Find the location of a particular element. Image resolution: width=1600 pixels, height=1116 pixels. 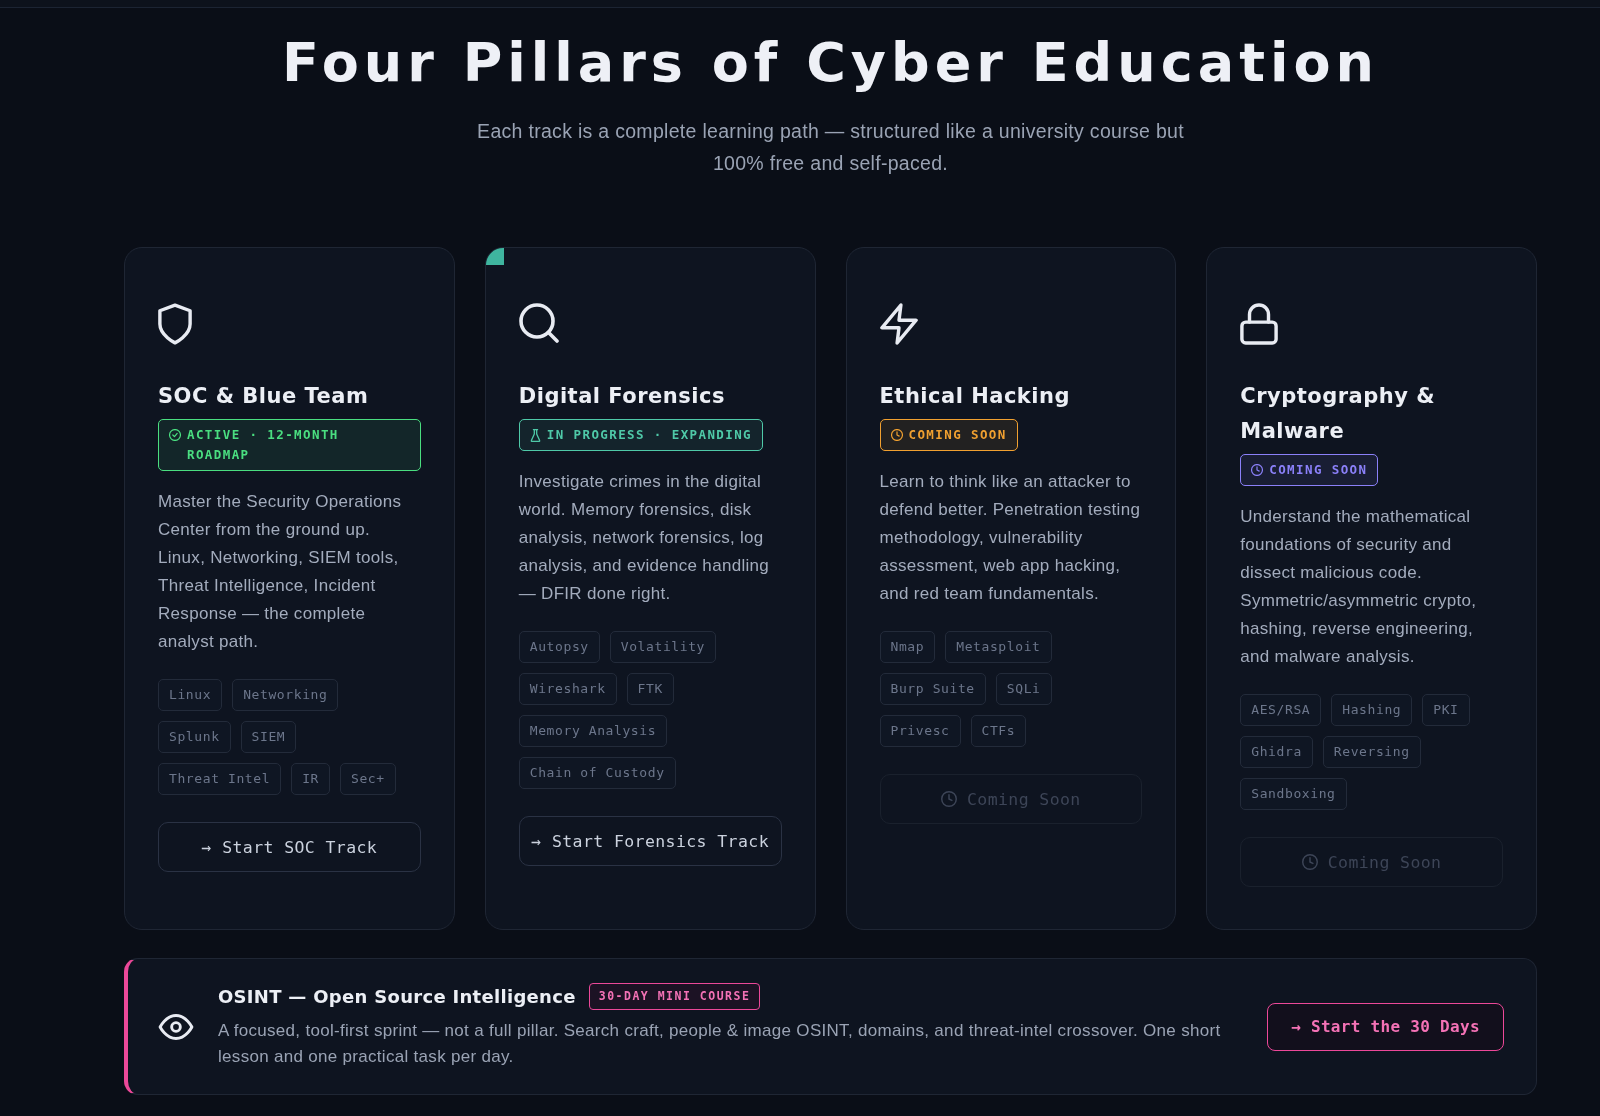

status-label: ACTIVE · 12-MONTH ROADMAP is located at coordinates (263, 445).